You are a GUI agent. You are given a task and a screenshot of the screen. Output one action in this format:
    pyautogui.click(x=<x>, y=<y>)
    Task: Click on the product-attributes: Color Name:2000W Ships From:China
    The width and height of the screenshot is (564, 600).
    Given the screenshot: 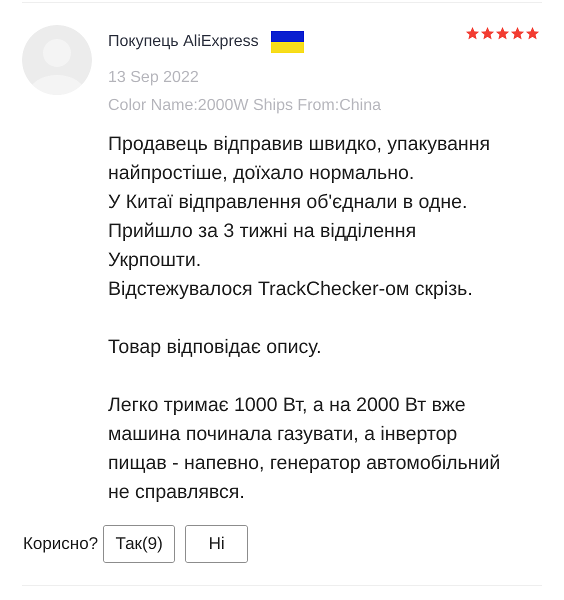 What is the action you would take?
    pyautogui.click(x=245, y=106)
    